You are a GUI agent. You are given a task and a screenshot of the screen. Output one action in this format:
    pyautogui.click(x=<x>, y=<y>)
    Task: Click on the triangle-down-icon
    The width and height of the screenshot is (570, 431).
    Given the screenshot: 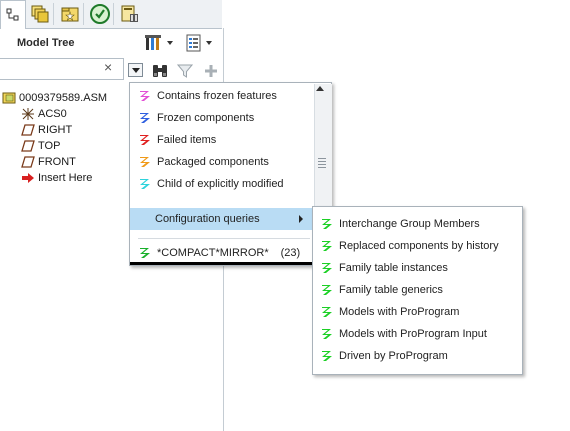 What is the action you would take?
    pyautogui.click(x=135, y=70)
    